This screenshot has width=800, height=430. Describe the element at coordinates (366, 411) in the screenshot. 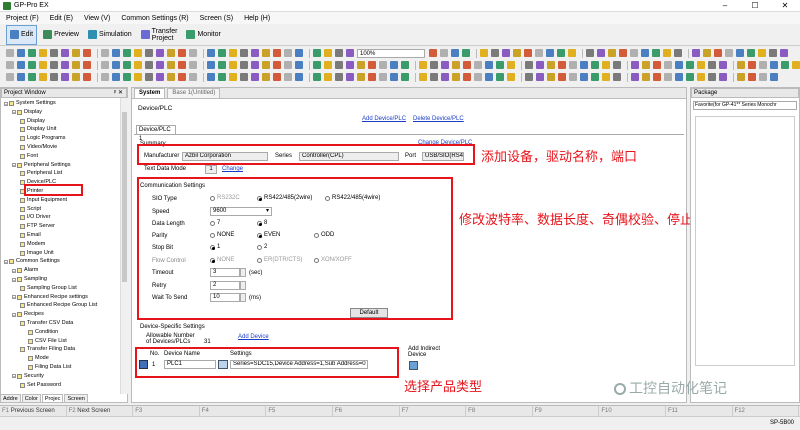

I see `f6-key: F6` at that location.